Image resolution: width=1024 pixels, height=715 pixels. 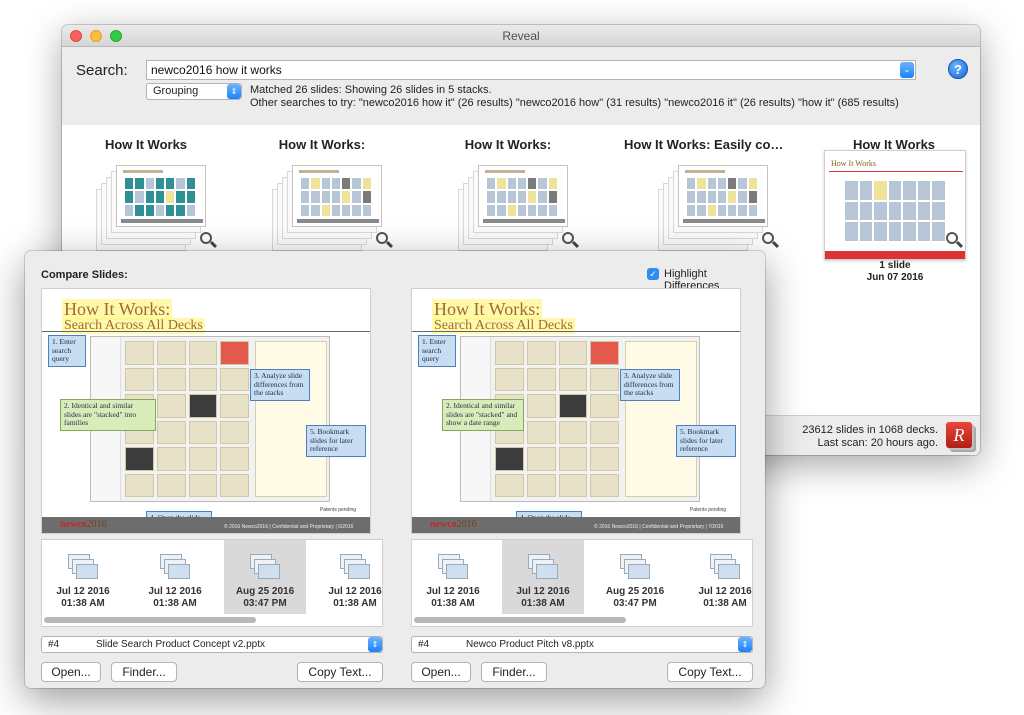 What do you see at coordinates (84, 275) in the screenshot?
I see `compare-label: Compare Slides:` at bounding box center [84, 275].